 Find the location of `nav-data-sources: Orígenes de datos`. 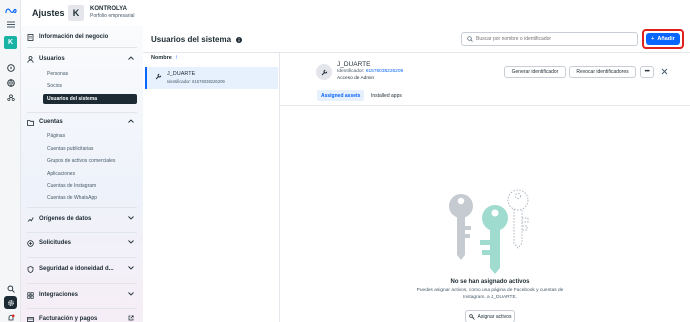

nav-data-sources: Orígenes de datos is located at coordinates (82, 219).